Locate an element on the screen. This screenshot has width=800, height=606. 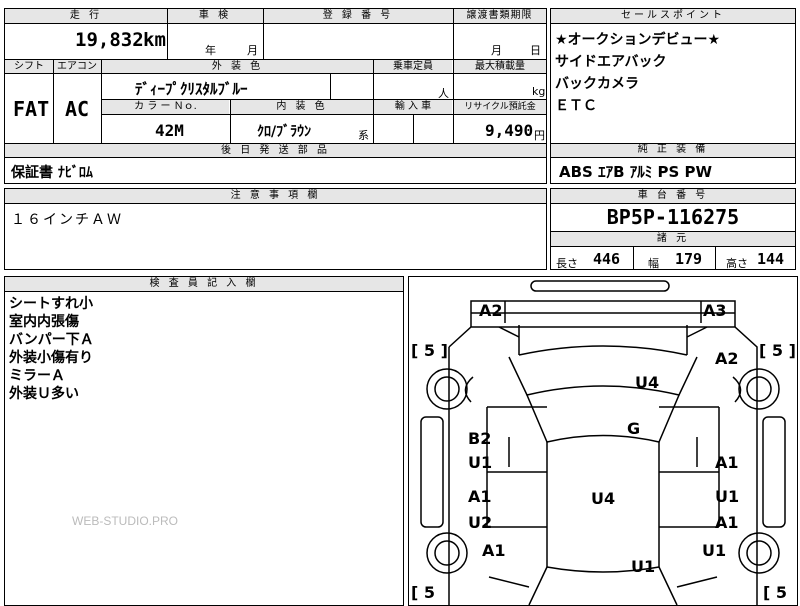
inspector-note-line: 外装Ｕ多い is located at coordinates (44, 394).